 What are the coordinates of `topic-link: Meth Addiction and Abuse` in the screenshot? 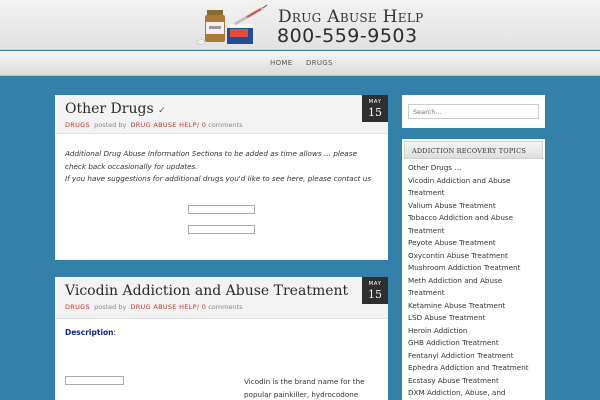 It's located at (474, 281).